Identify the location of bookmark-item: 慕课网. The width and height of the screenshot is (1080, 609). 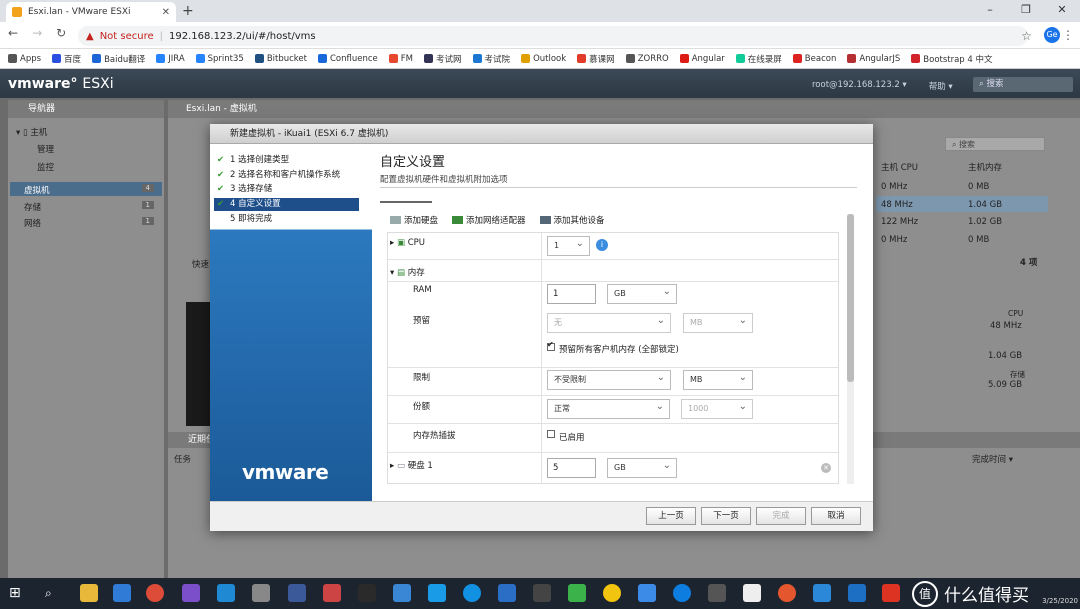
(596, 59).